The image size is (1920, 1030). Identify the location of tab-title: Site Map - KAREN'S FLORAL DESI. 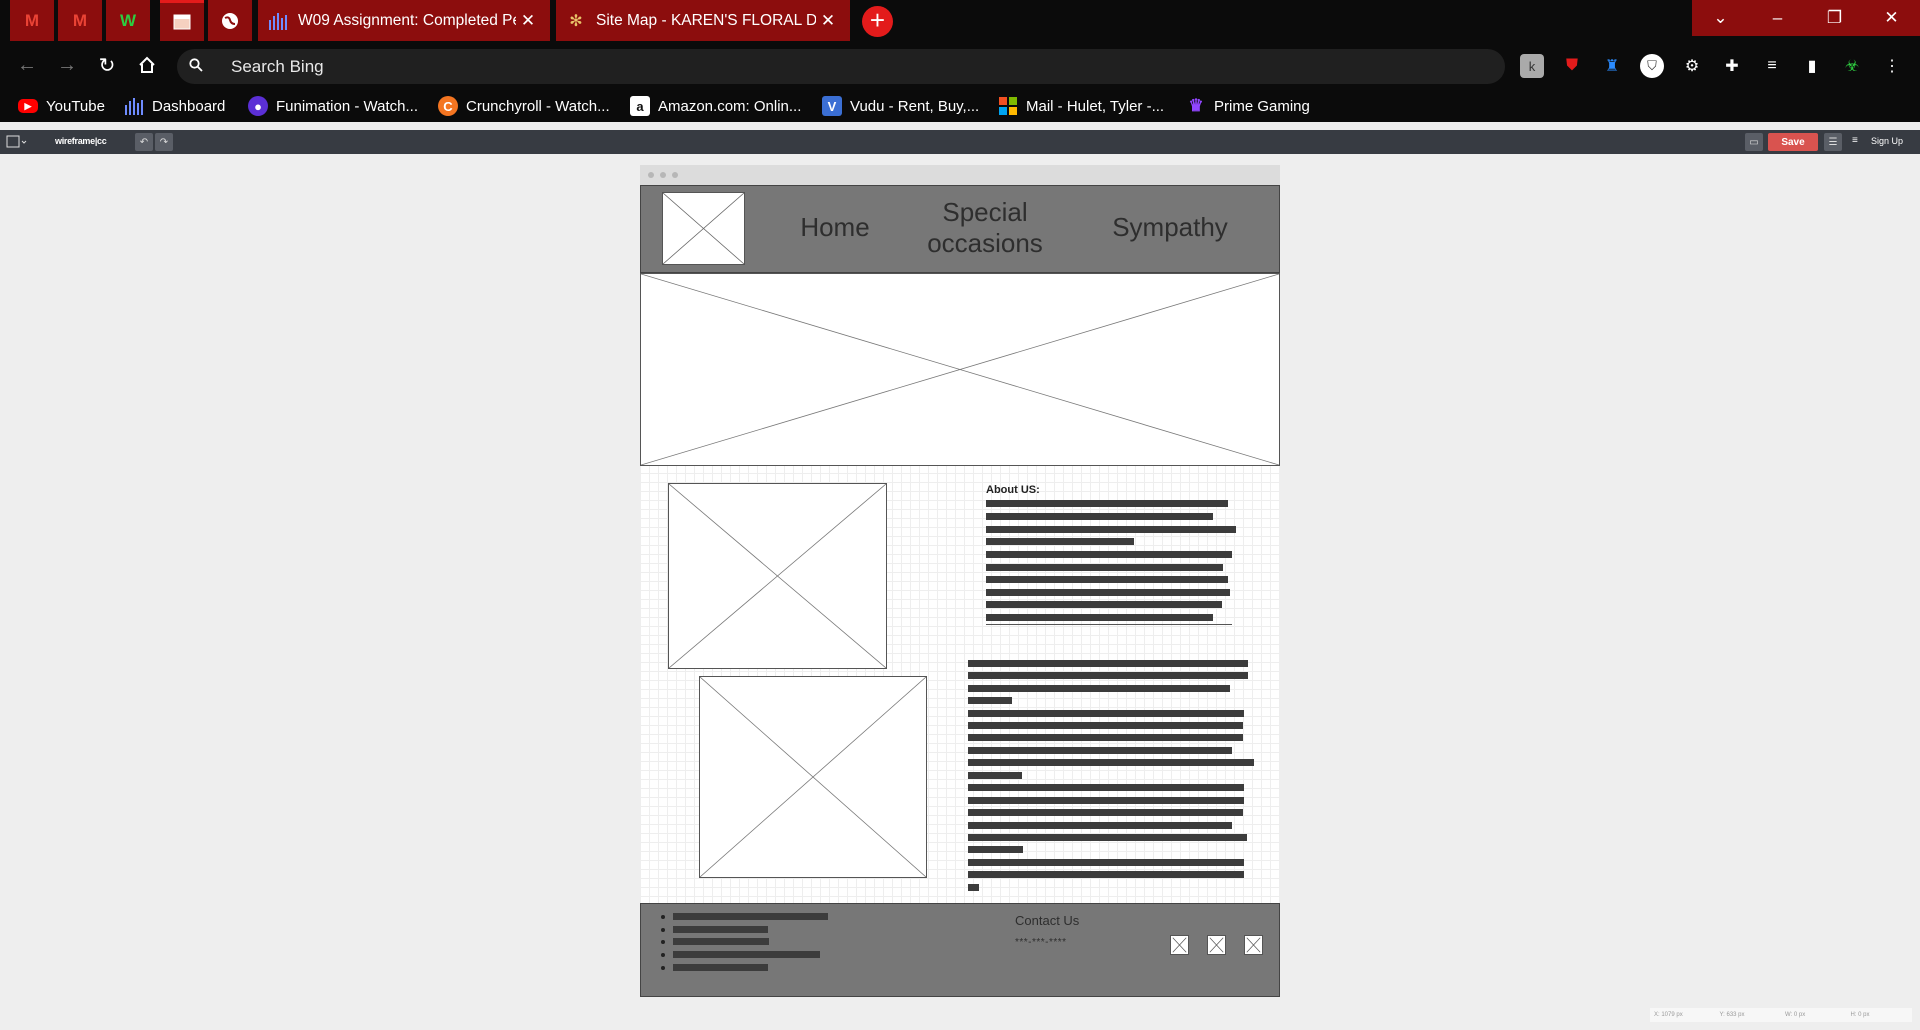
(706, 20).